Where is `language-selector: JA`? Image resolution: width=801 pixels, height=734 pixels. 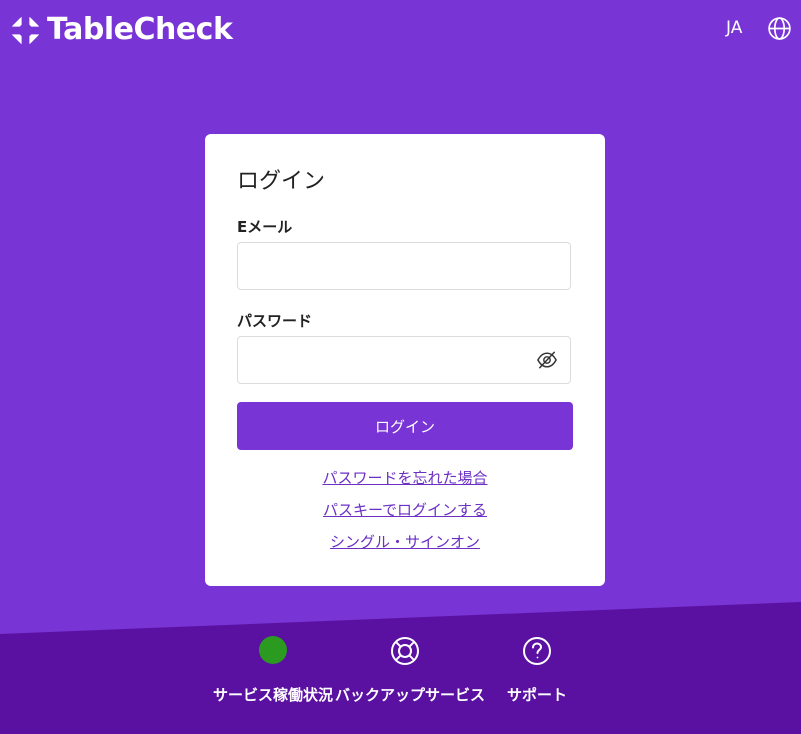
language-selector: JA is located at coordinates (734, 28).